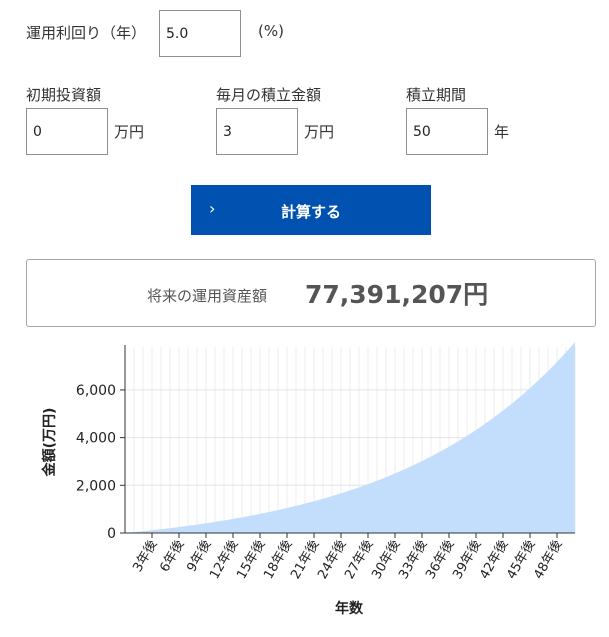  I want to click on x-tick-label: 3年後, so click(145, 556).